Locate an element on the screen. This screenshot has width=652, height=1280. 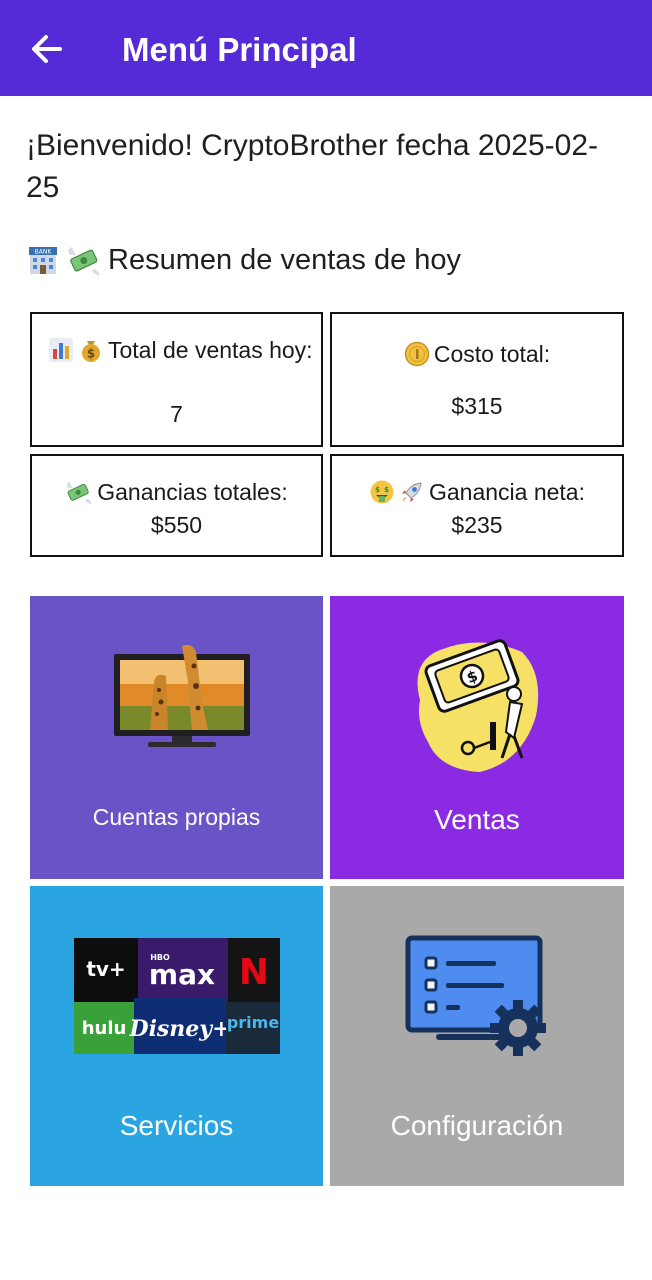
card-value: 7 is located at coordinates (176, 414).